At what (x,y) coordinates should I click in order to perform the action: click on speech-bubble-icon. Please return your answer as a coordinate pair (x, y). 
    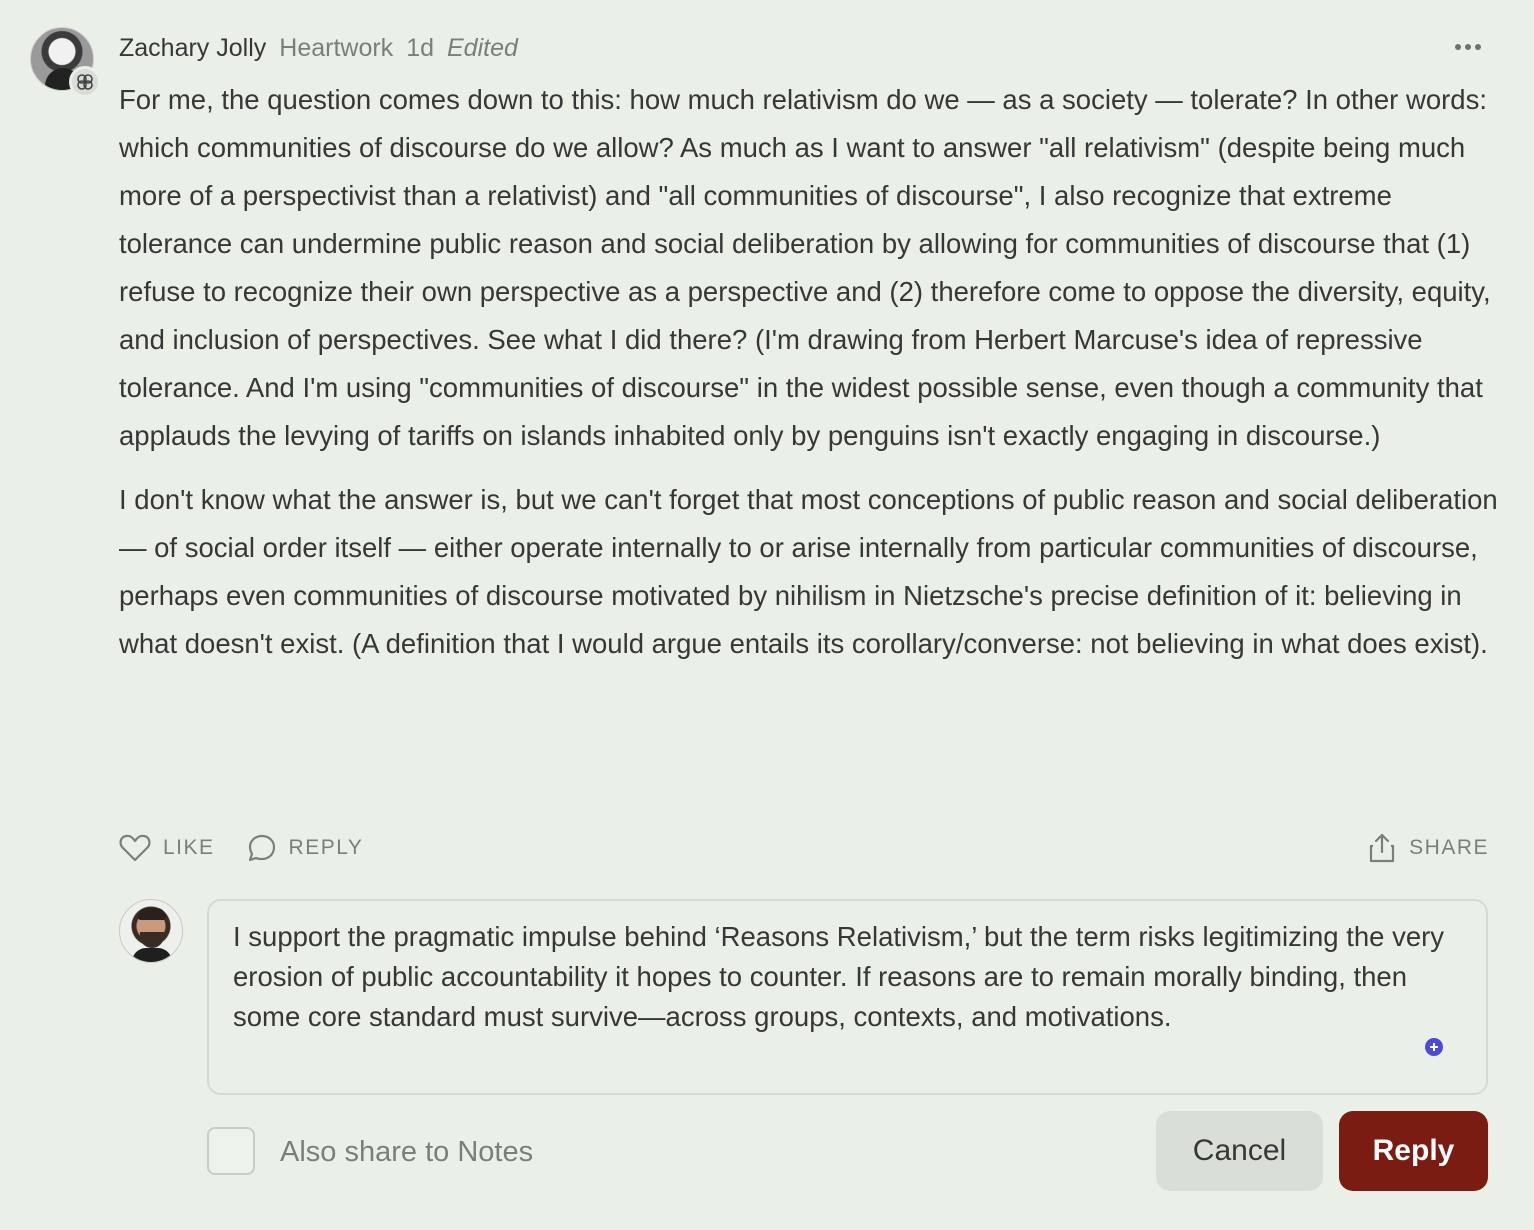
    Looking at the image, I should click on (261, 848).